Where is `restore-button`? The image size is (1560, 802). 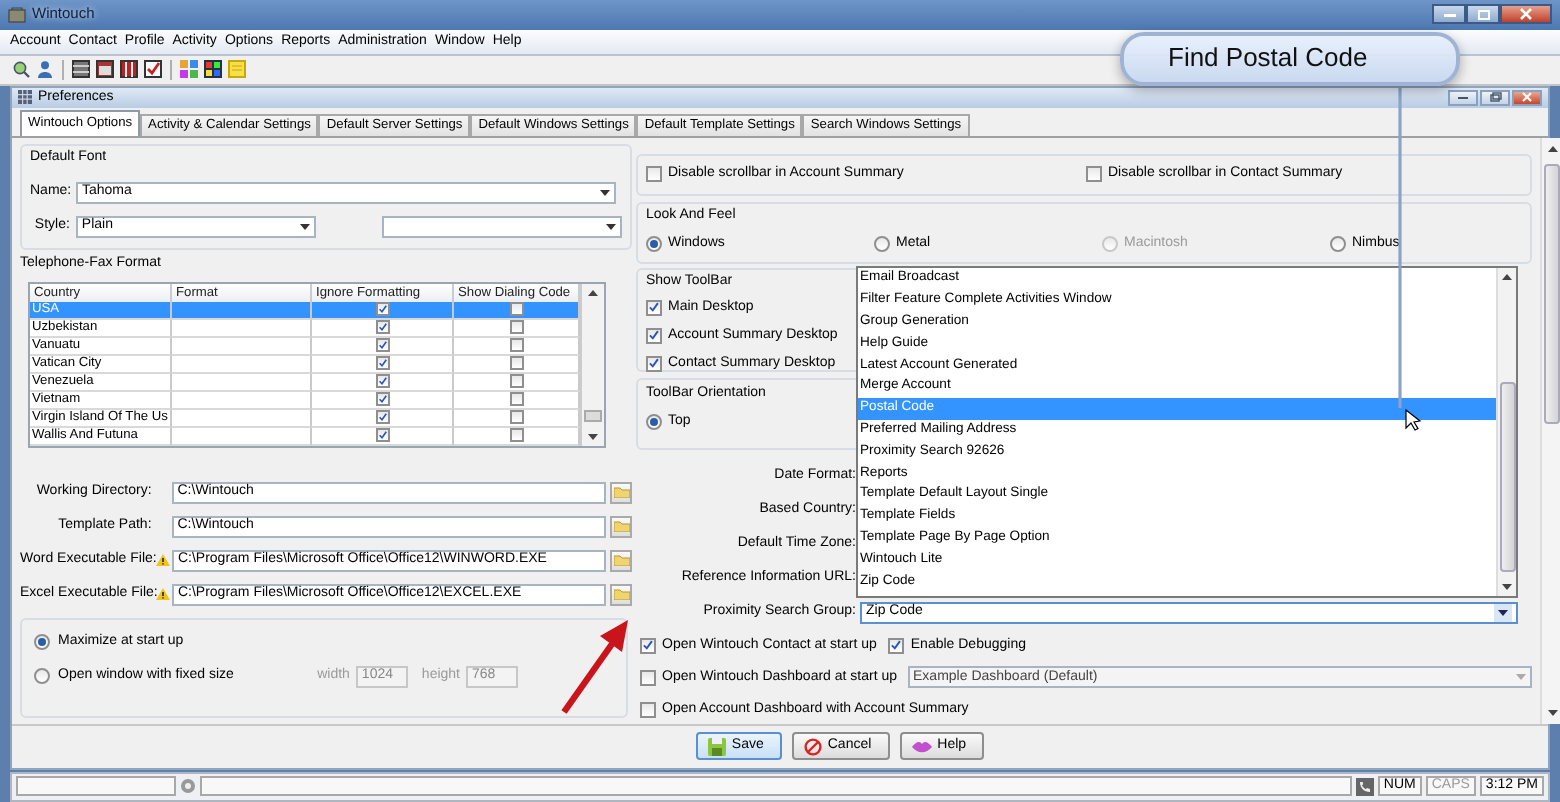 restore-button is located at coordinates (1495, 97).